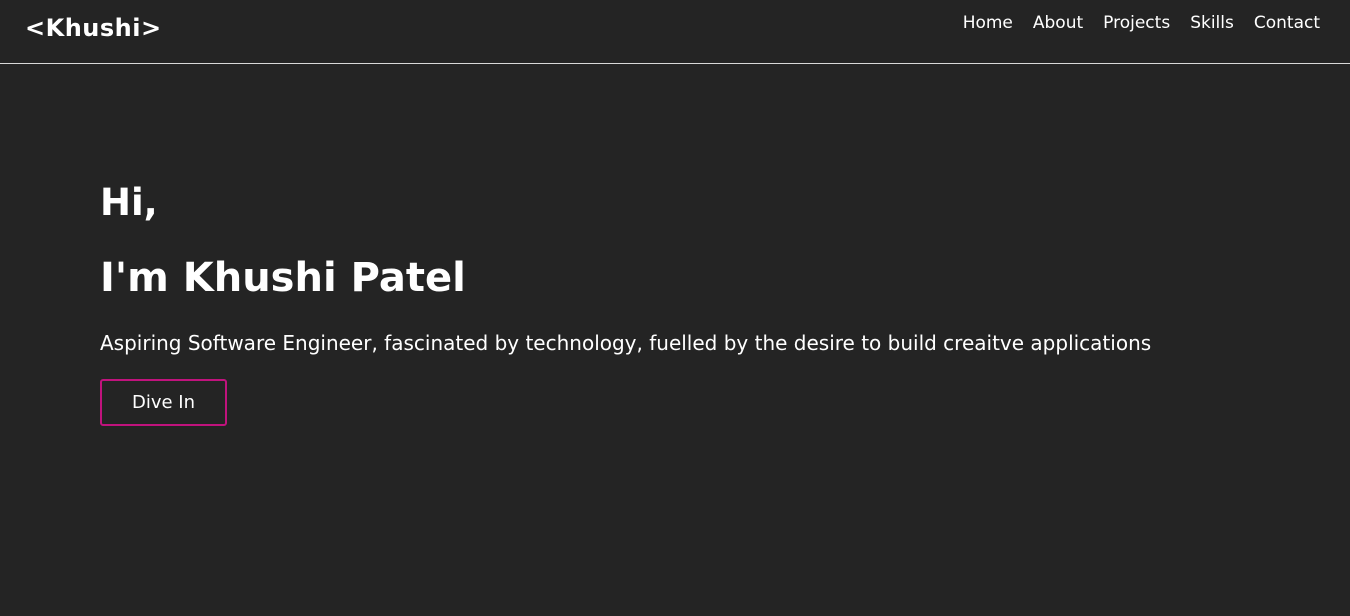 The height and width of the screenshot is (616, 1350). Describe the element at coordinates (283, 278) in the screenshot. I see `hero-name: I'm Khushi Patel` at that location.